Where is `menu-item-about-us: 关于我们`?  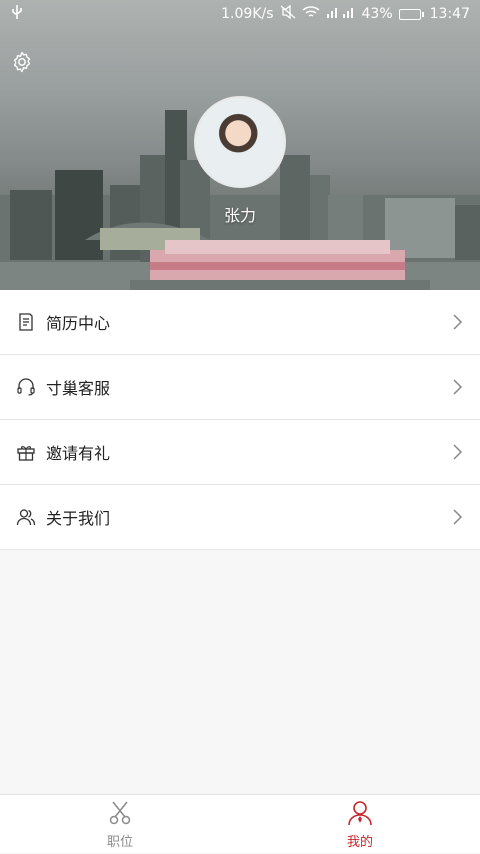 menu-item-about-us: 关于我们 is located at coordinates (240, 517).